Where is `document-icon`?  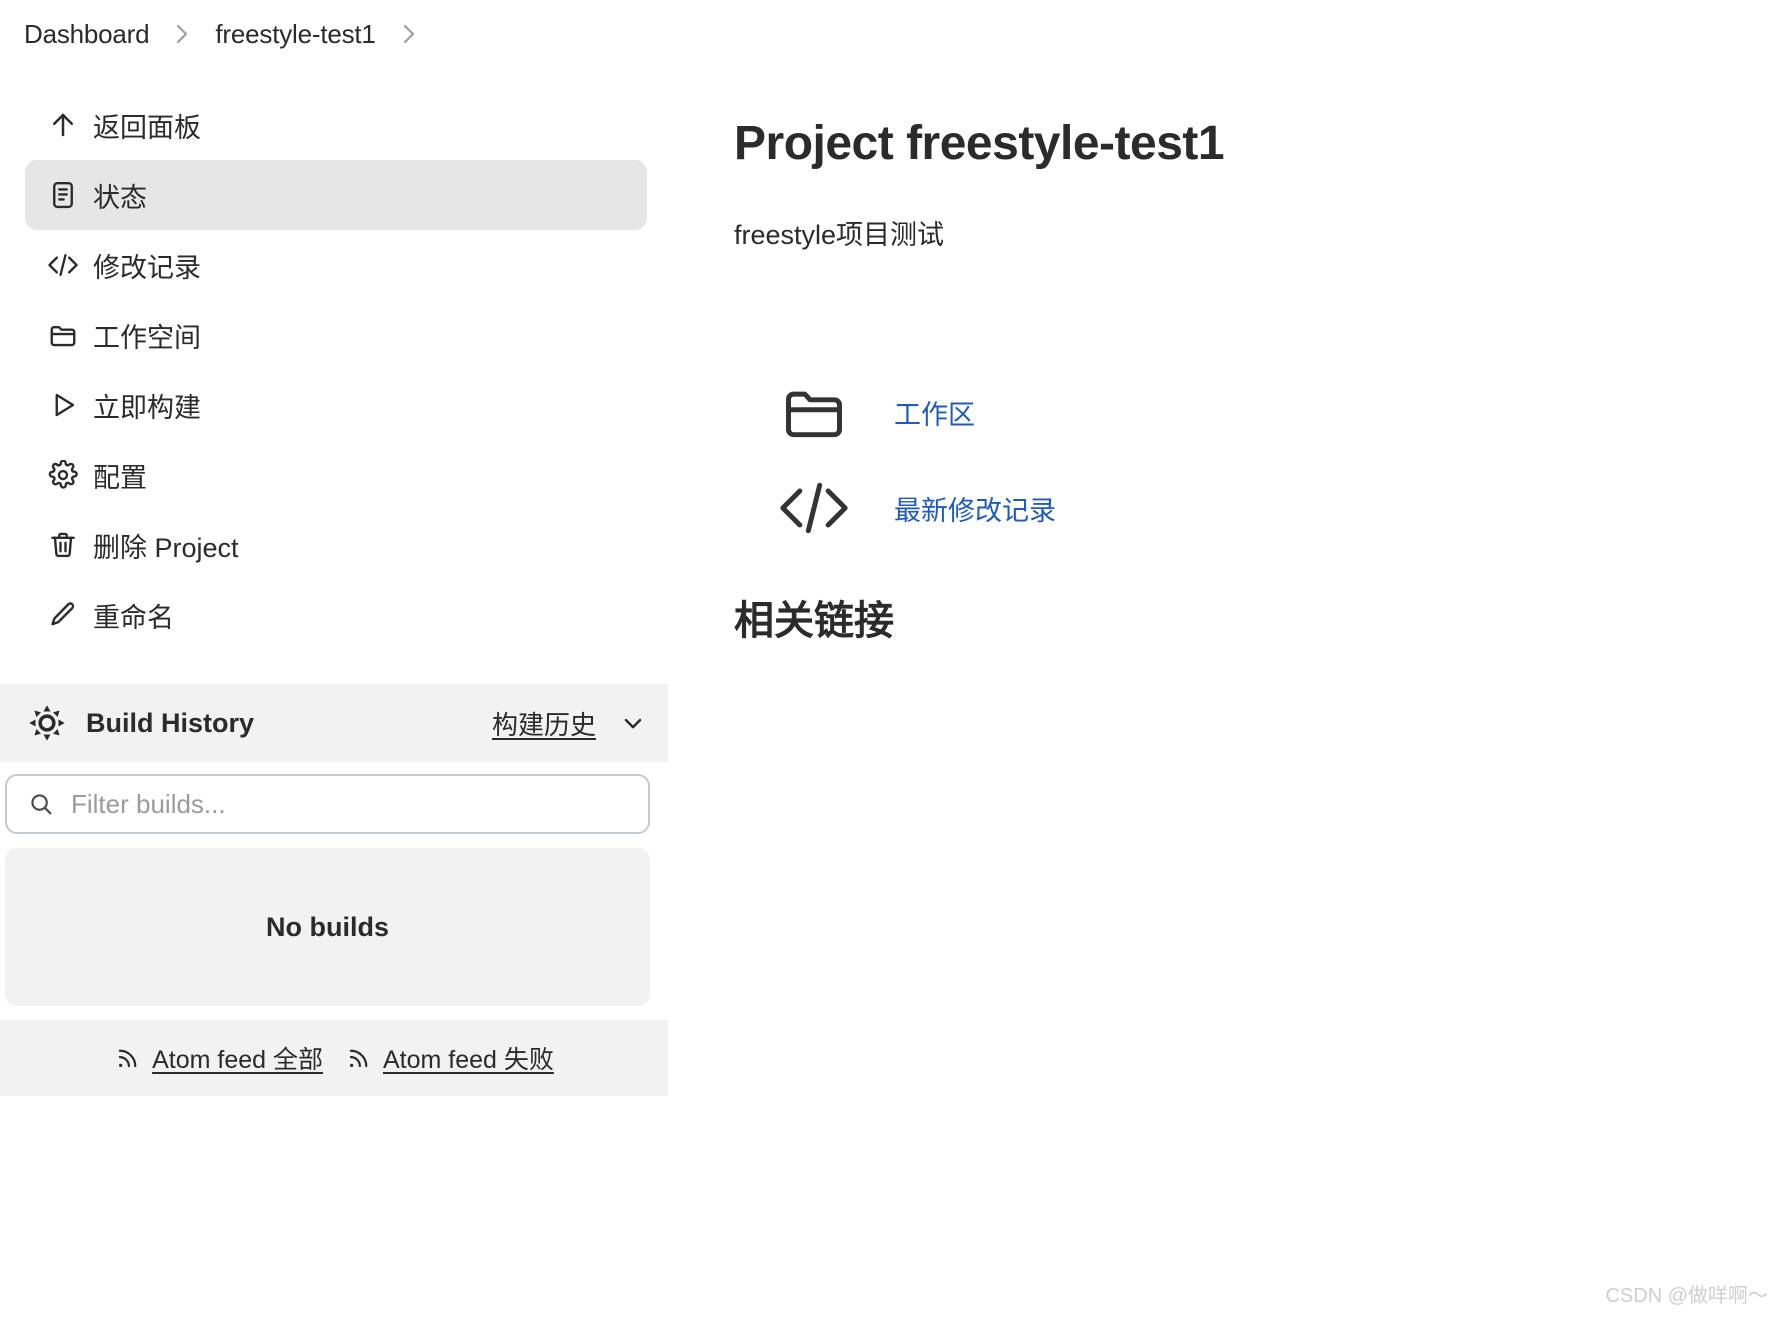 document-icon is located at coordinates (63, 195).